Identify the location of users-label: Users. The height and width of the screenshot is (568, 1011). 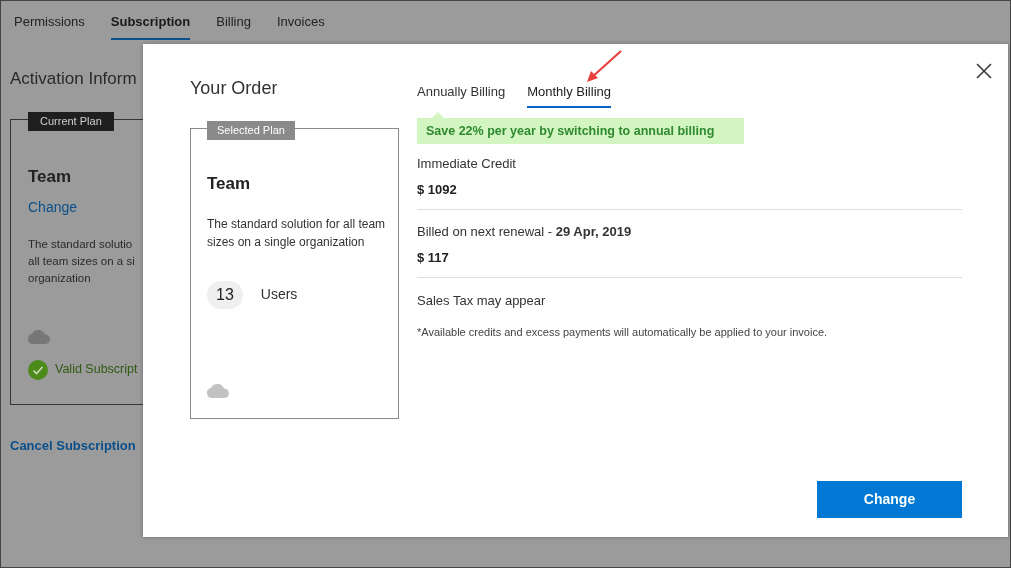
(279, 294).